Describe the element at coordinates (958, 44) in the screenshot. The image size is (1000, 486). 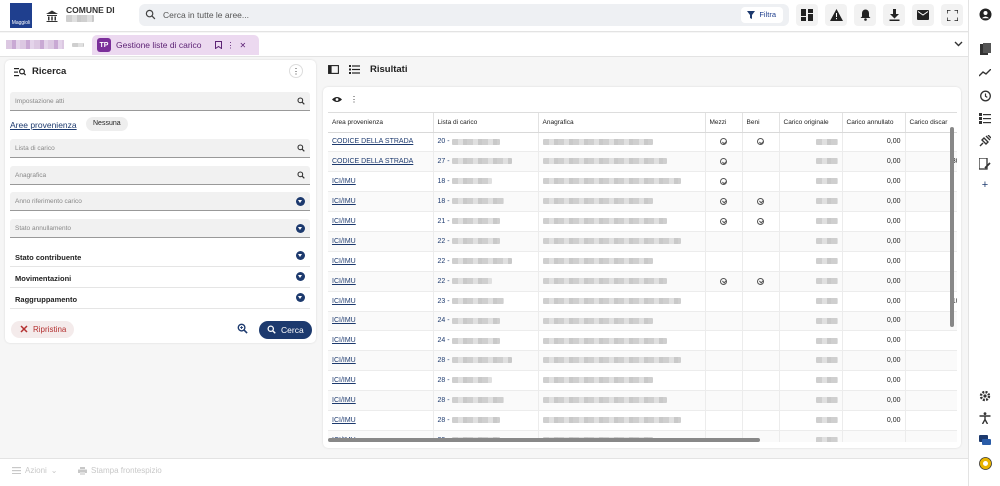
I see `chevron-down-icon` at that location.